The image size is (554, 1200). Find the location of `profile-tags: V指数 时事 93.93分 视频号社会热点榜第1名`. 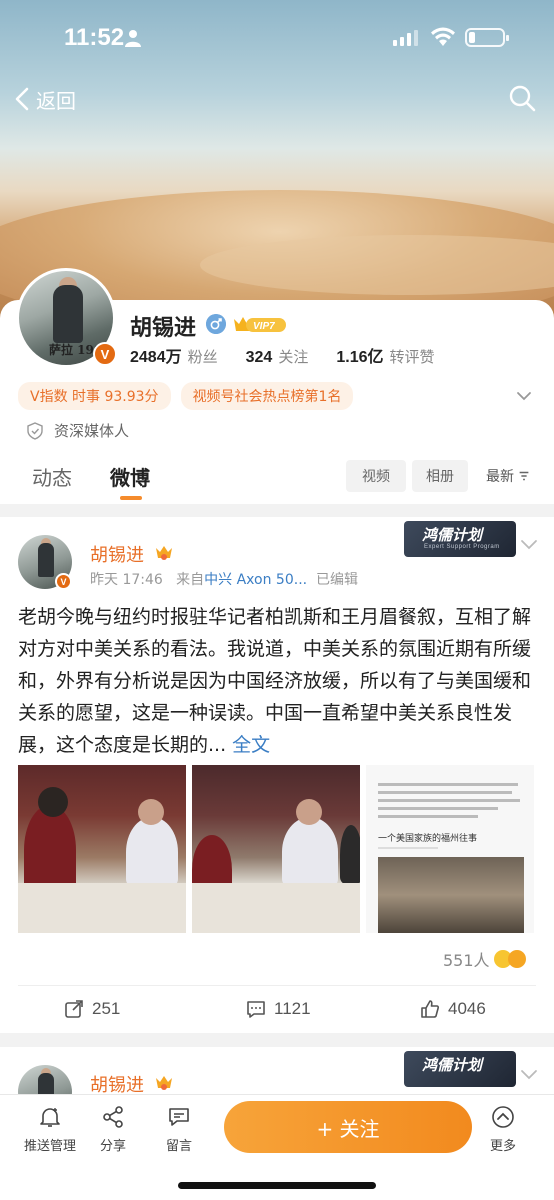

profile-tags: V指数 时事 93.93分 视频号社会热点榜第1名 is located at coordinates (190, 396).